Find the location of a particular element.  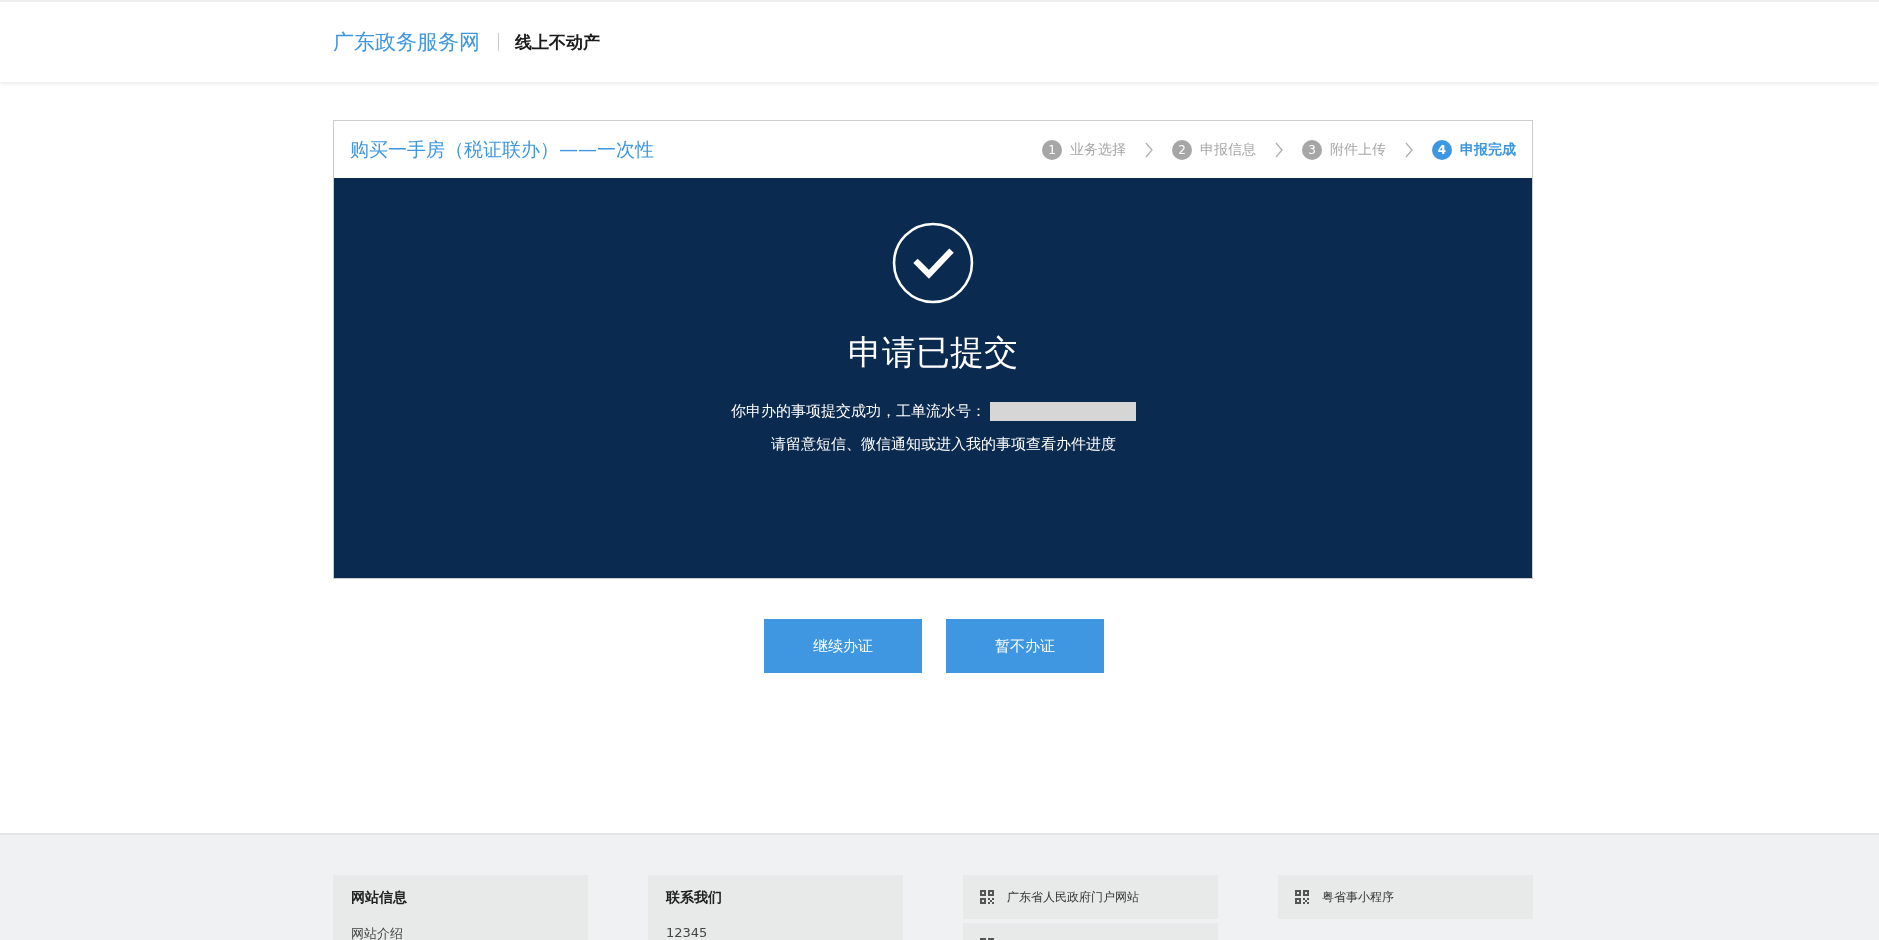

step-label: 业务选择 is located at coordinates (1098, 149).